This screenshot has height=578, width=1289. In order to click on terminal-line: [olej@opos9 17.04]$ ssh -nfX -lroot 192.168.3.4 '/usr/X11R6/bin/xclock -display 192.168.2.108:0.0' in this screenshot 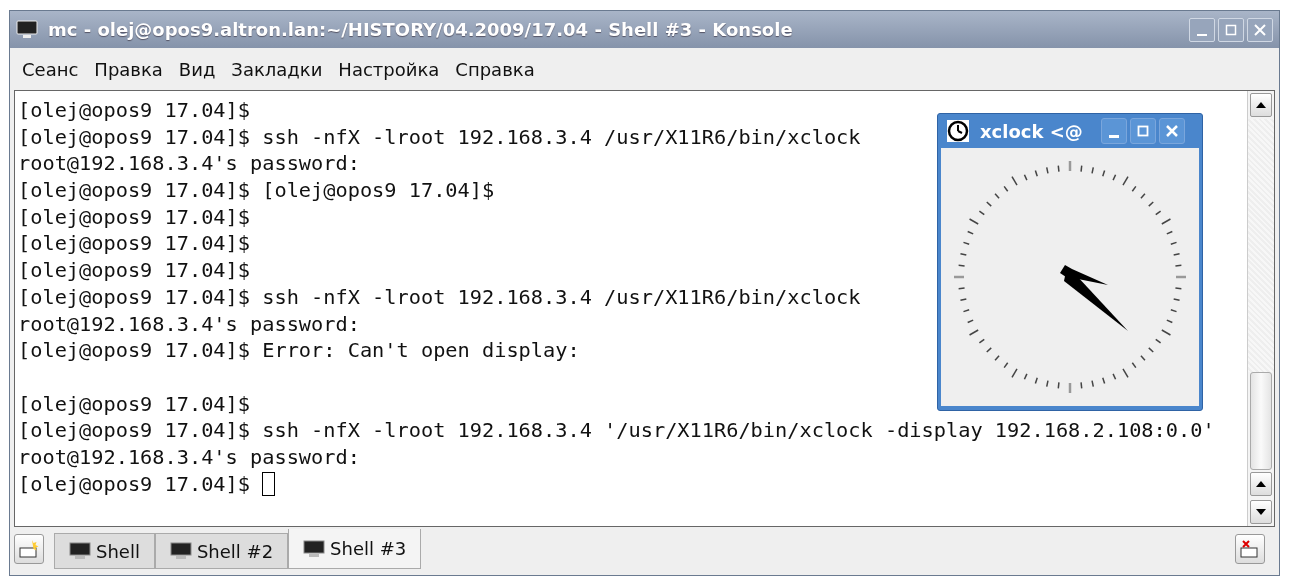, I will do `click(616, 430)`.